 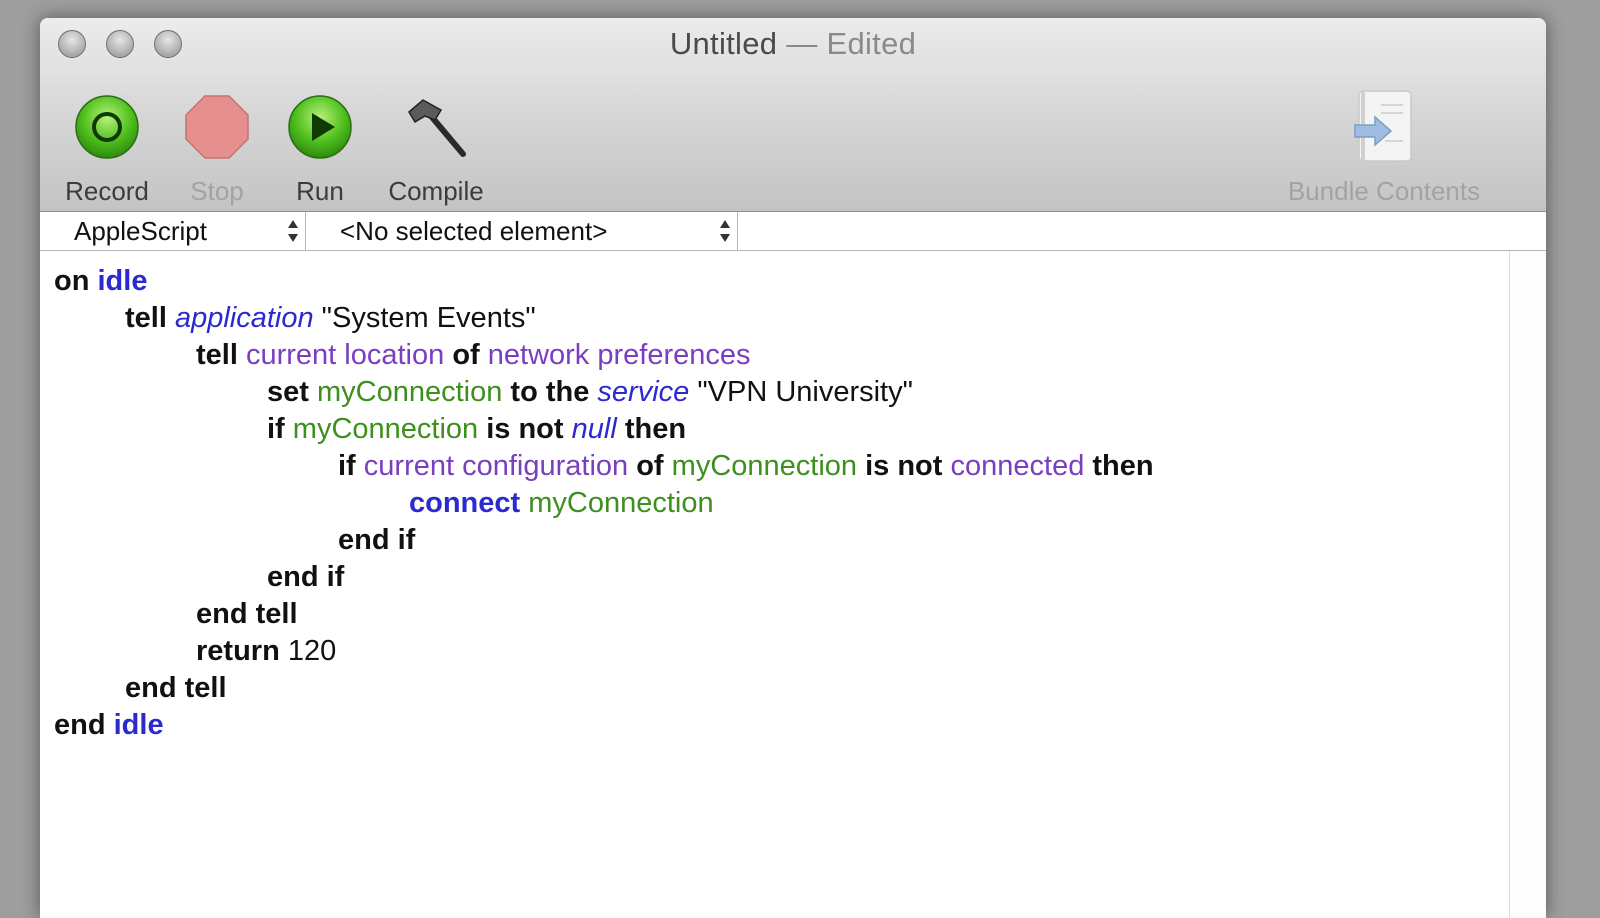 I want to click on run-label: Run, so click(x=320, y=191).